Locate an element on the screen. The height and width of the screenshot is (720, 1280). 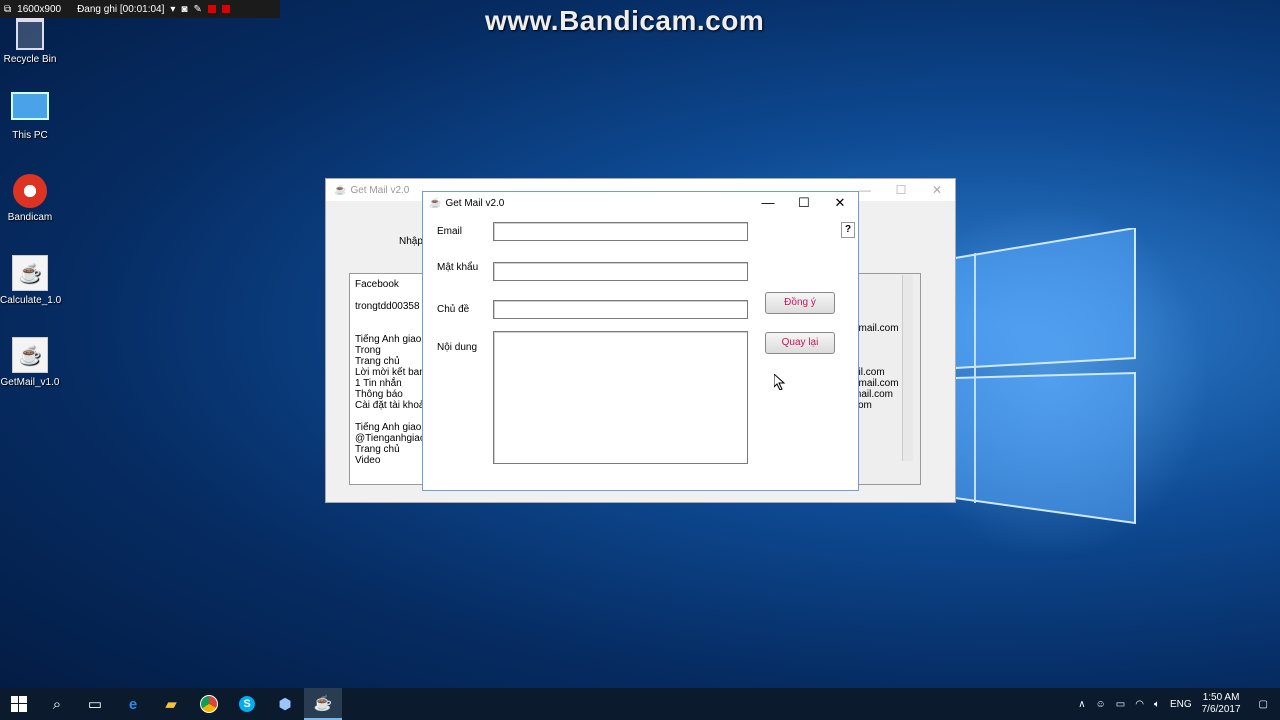
battery-icon: ▭ is located at coordinates (1120, 704).